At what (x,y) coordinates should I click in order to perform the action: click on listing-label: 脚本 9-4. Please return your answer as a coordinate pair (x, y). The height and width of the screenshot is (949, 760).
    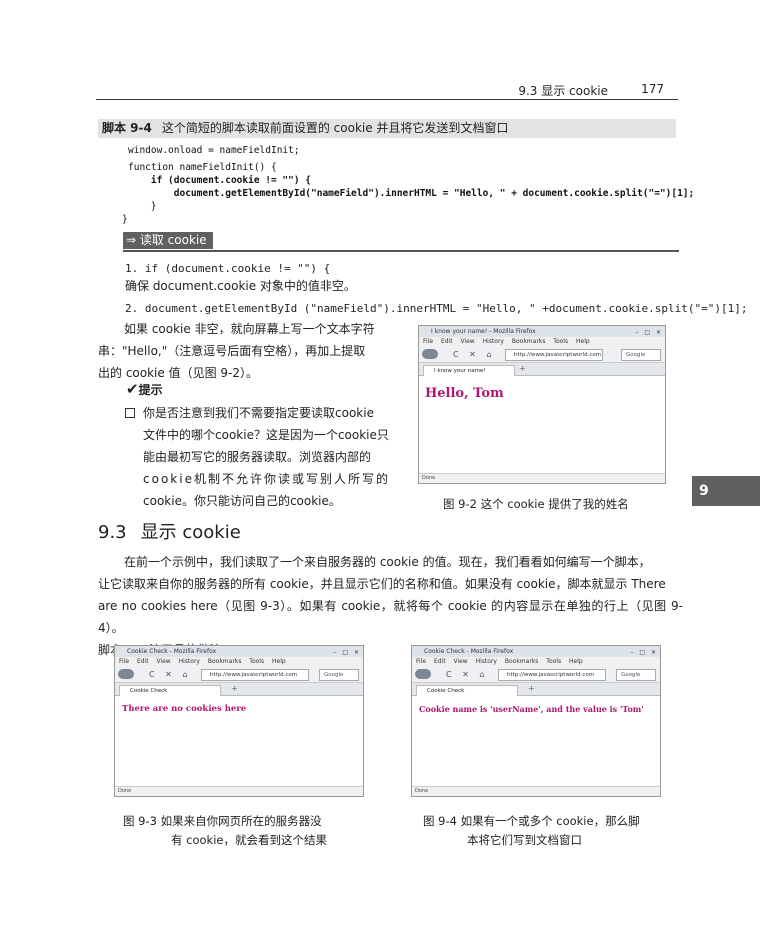
    Looking at the image, I should click on (127, 128).